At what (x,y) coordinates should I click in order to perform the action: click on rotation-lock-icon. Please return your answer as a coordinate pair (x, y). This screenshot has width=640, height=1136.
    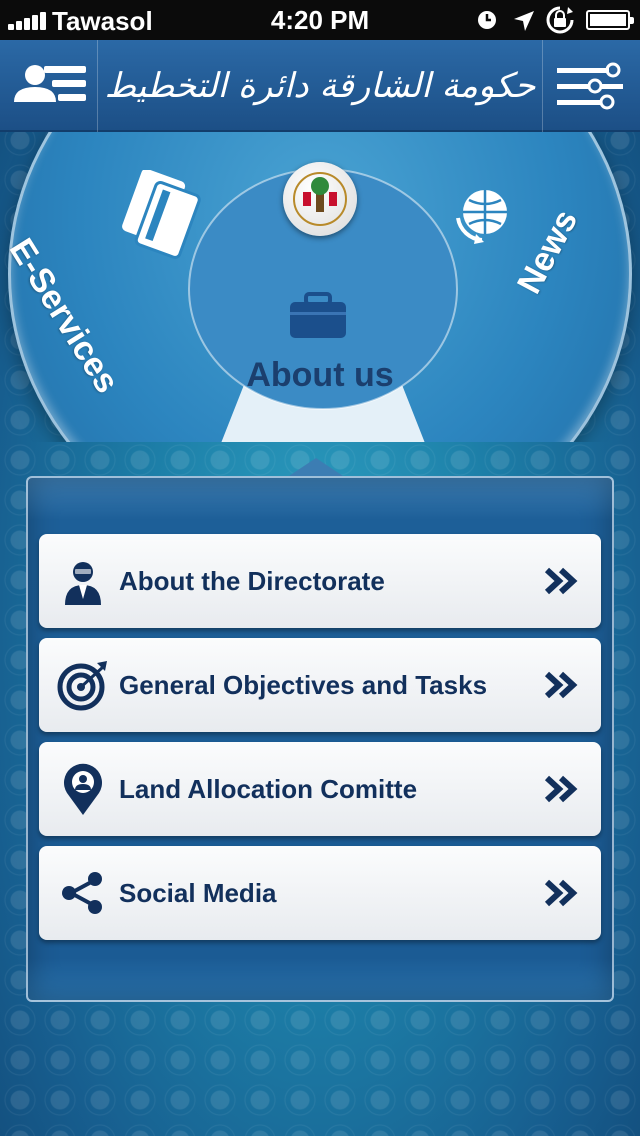
    Looking at the image, I should click on (560, 20).